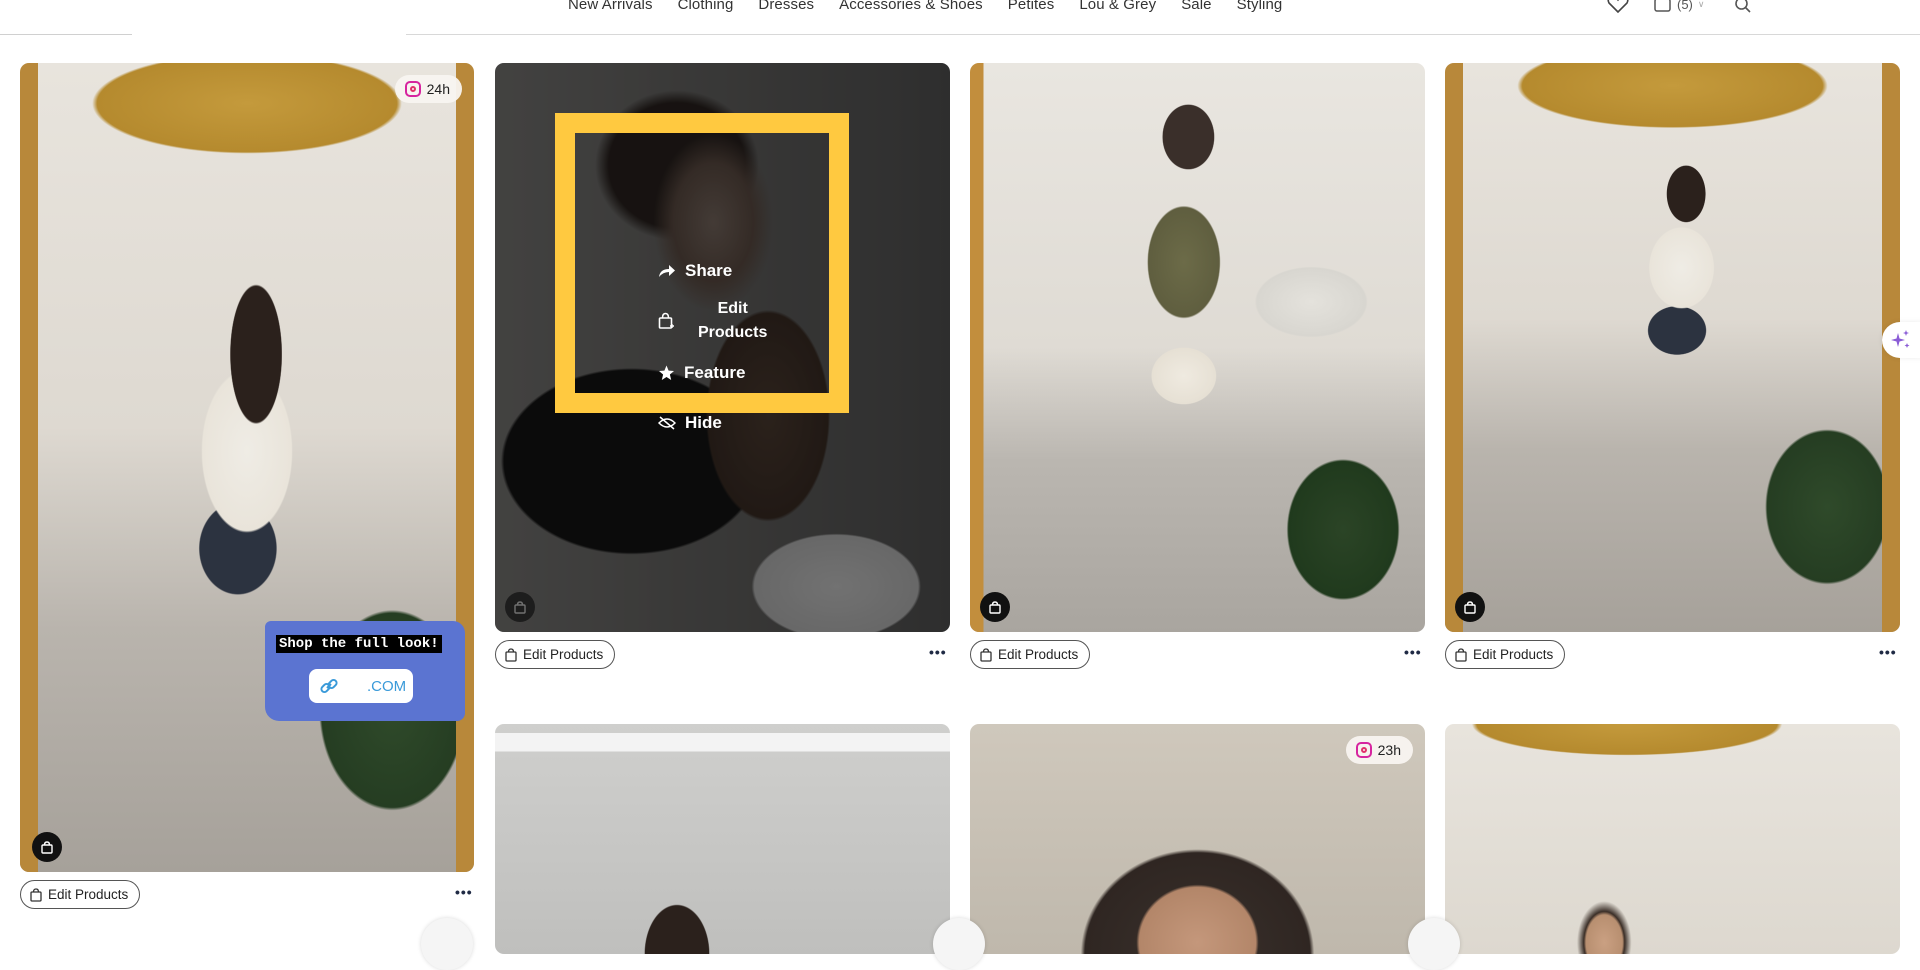  I want to click on post-card-4-image, so click(1672, 347).